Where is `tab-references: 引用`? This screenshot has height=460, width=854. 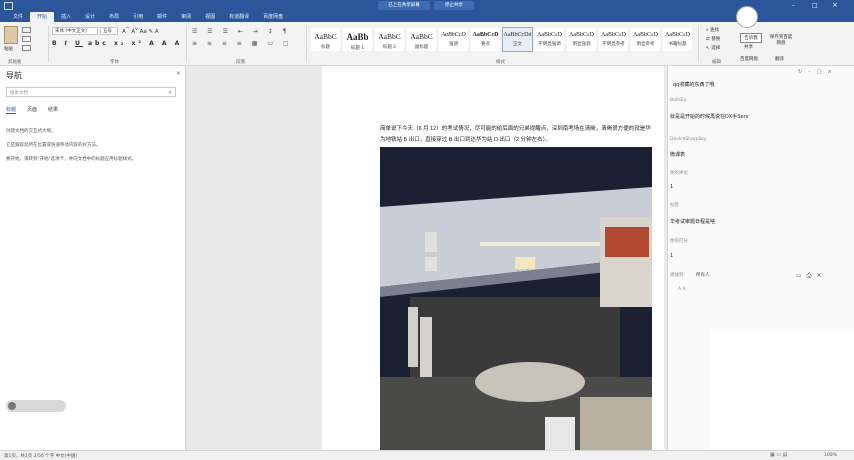 tab-references: 引用 is located at coordinates (138, 17).